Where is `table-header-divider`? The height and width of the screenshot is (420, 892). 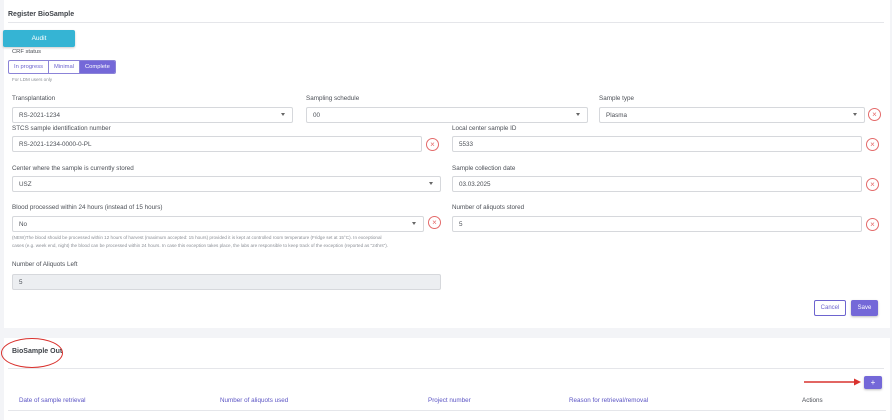
table-header-divider is located at coordinates (447, 410).